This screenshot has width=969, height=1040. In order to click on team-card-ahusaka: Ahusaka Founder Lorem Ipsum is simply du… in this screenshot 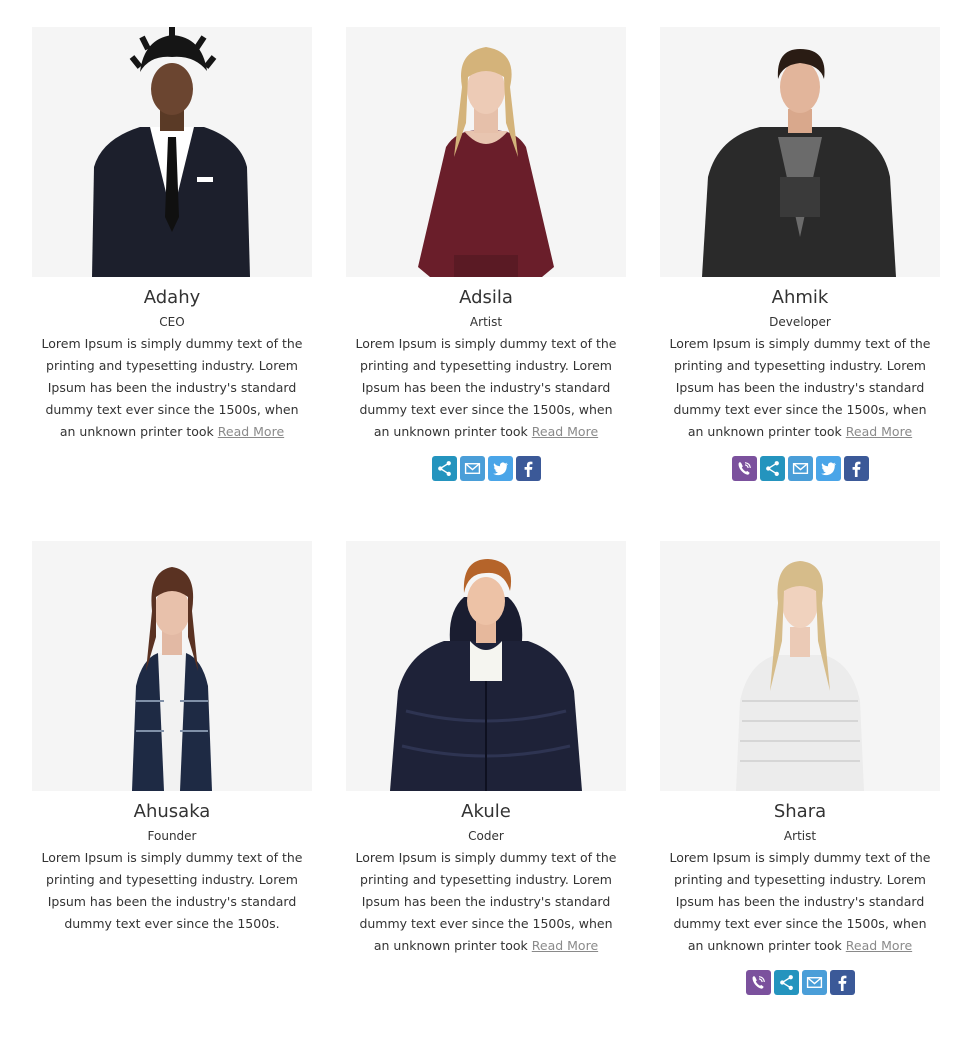, I will do `click(172, 738)`.